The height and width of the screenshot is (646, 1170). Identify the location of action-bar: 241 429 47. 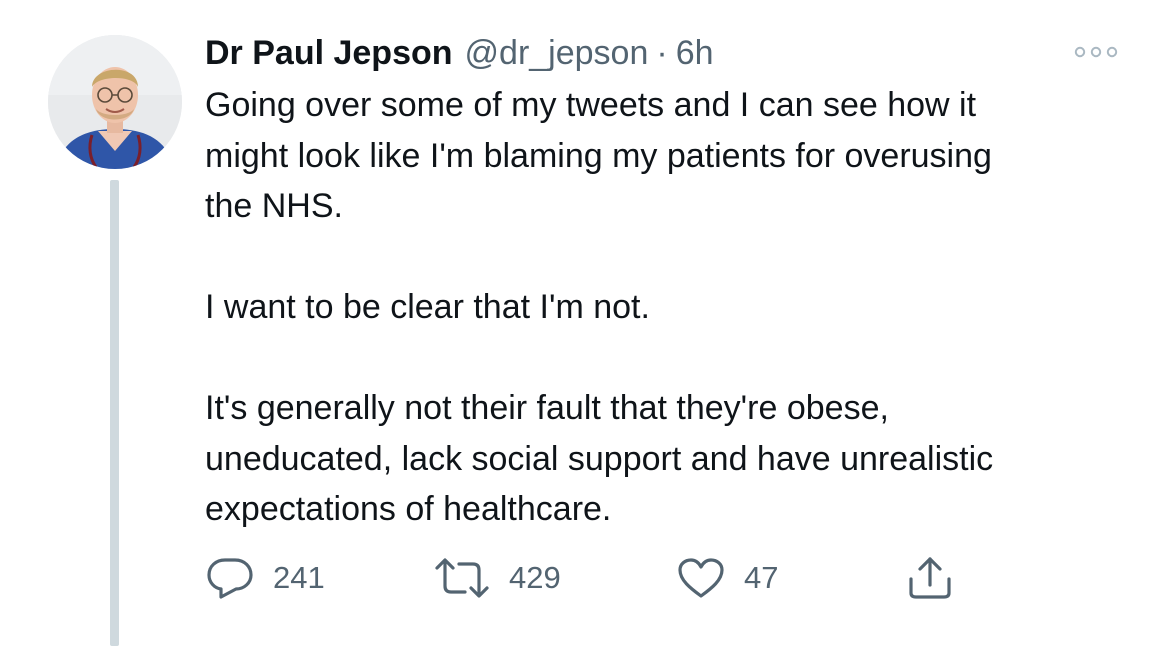
(600, 578).